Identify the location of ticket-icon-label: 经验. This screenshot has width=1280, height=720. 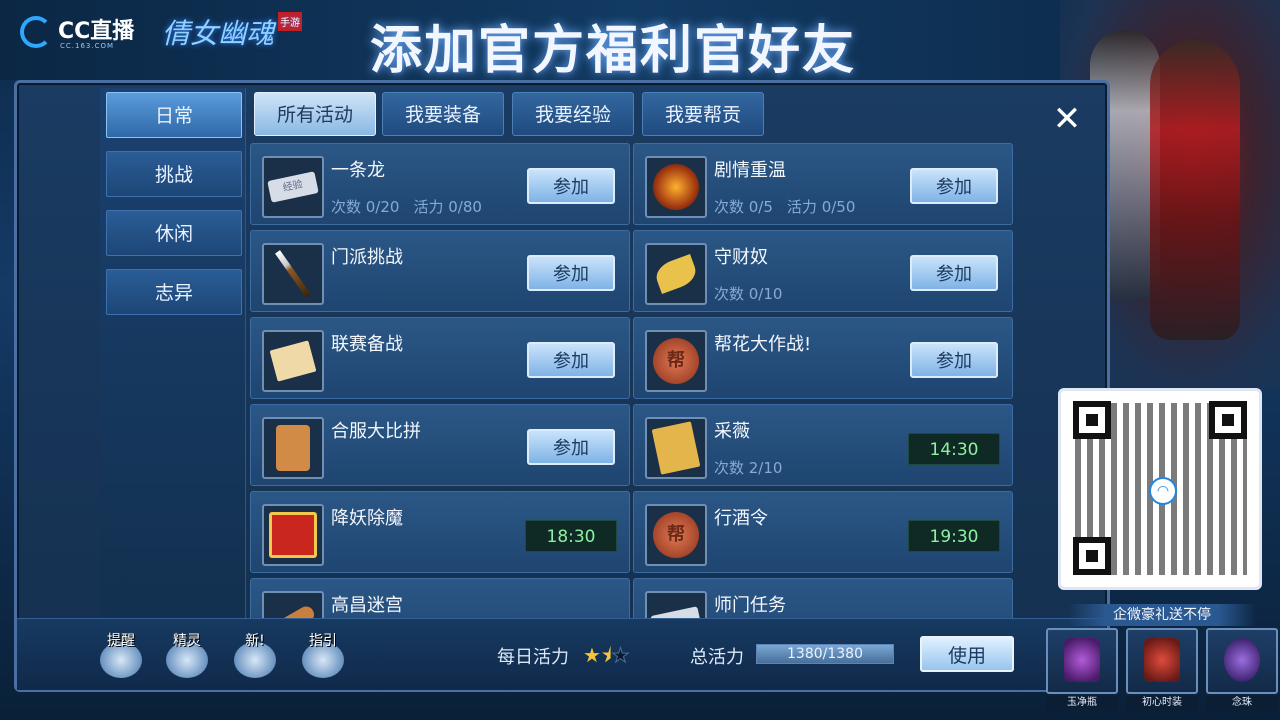
(293, 187).